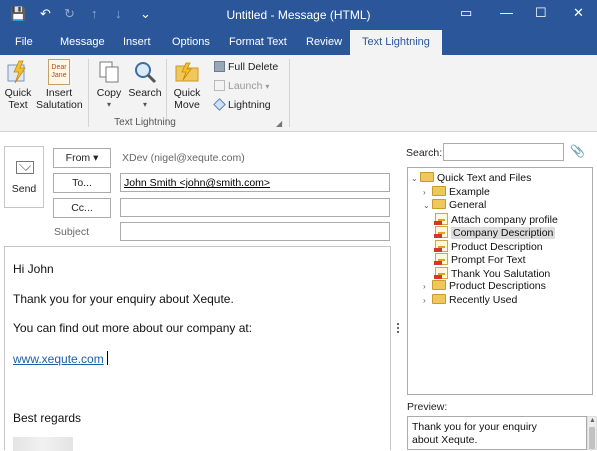  What do you see at coordinates (72, 232) in the screenshot?
I see `subject-label: Subject` at bounding box center [72, 232].